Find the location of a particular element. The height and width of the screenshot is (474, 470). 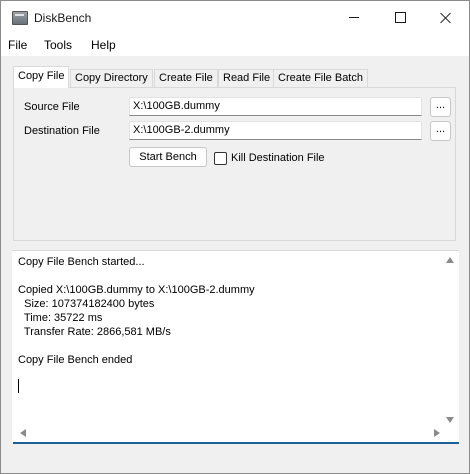

log-line: Time: 35722 ms is located at coordinates (60, 318).